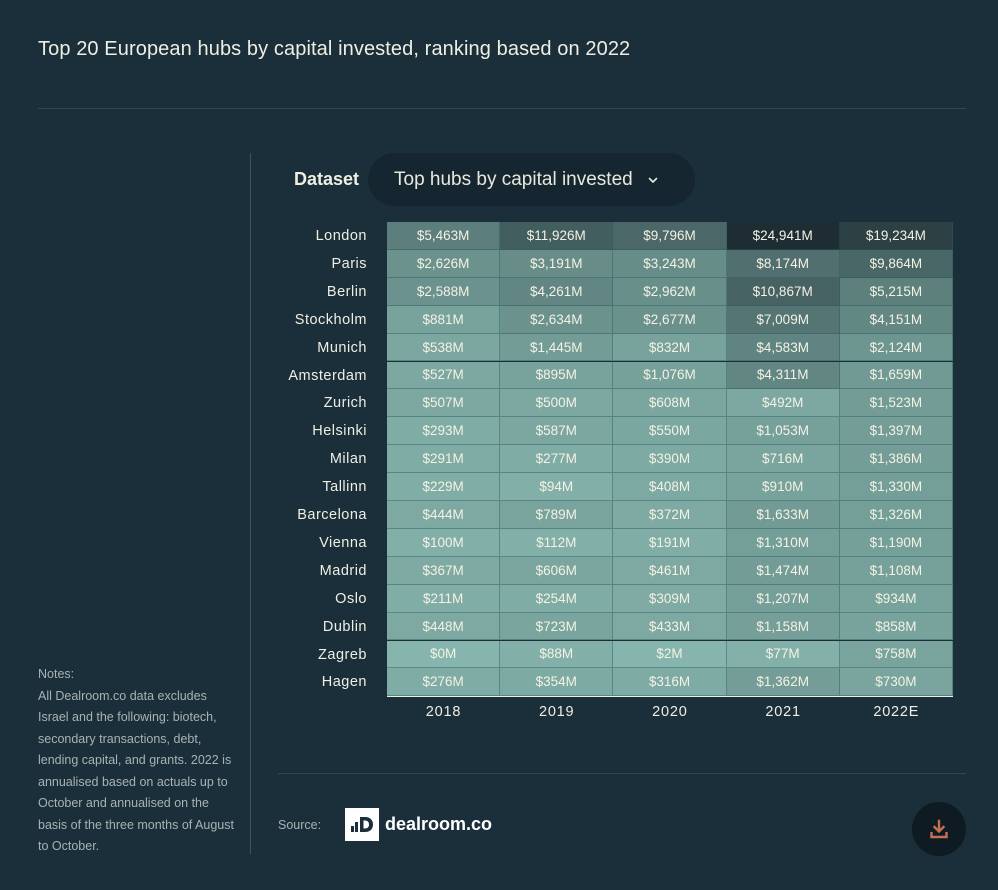 The image size is (998, 890). I want to click on heatmap-cell: $527M, so click(444, 375).